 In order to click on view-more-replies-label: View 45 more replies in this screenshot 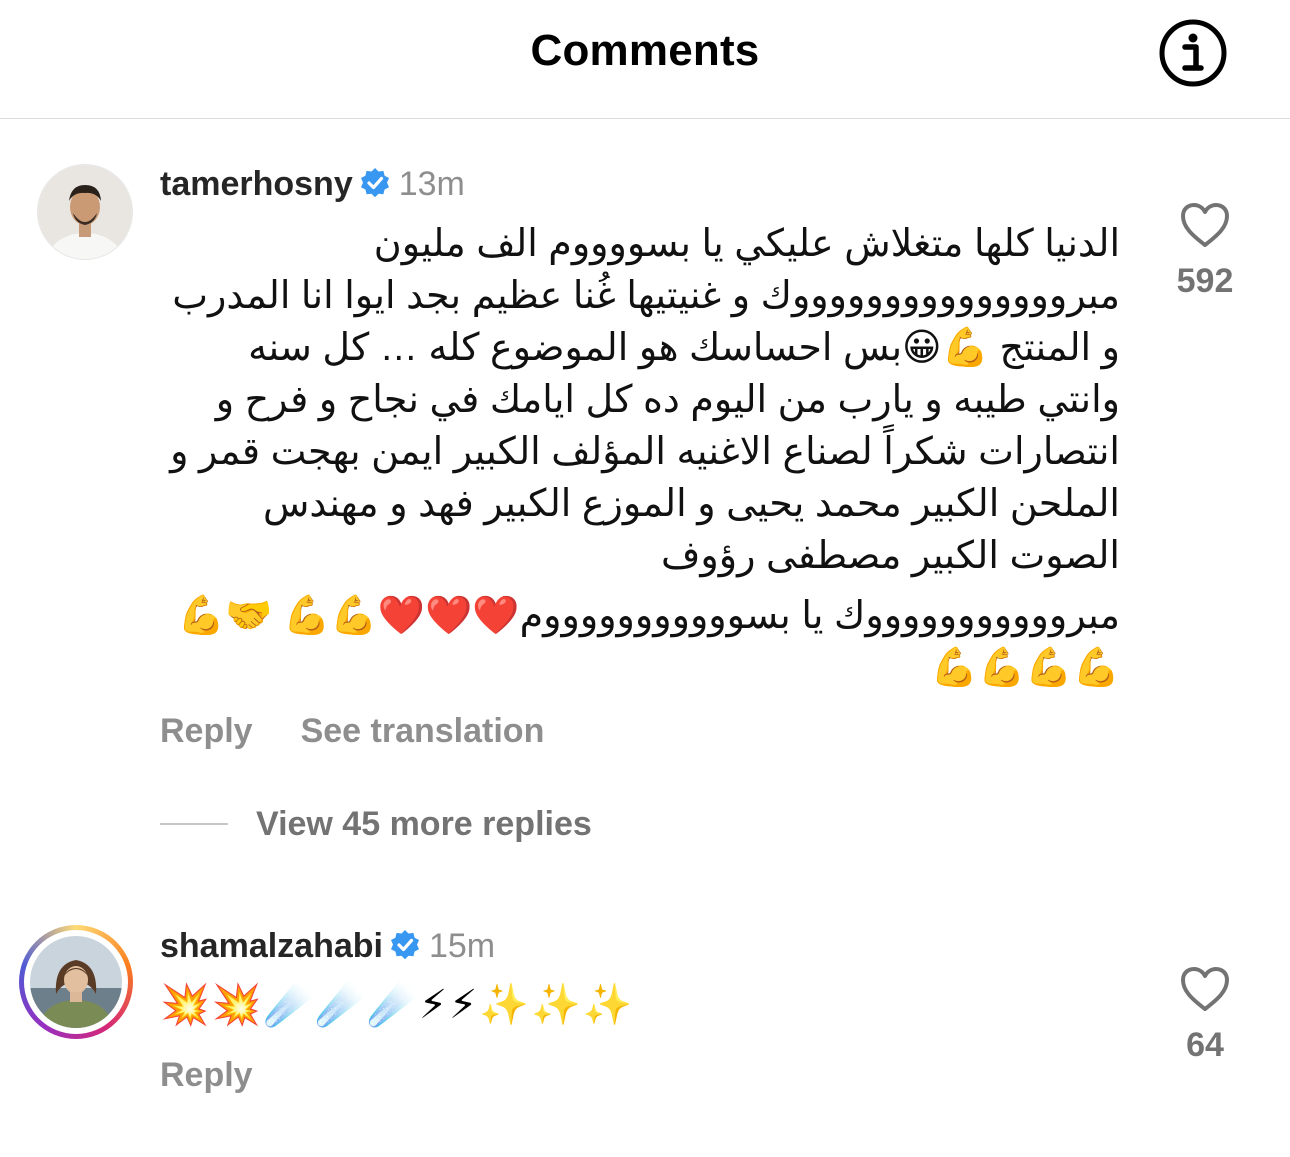, I will do `click(424, 824)`.